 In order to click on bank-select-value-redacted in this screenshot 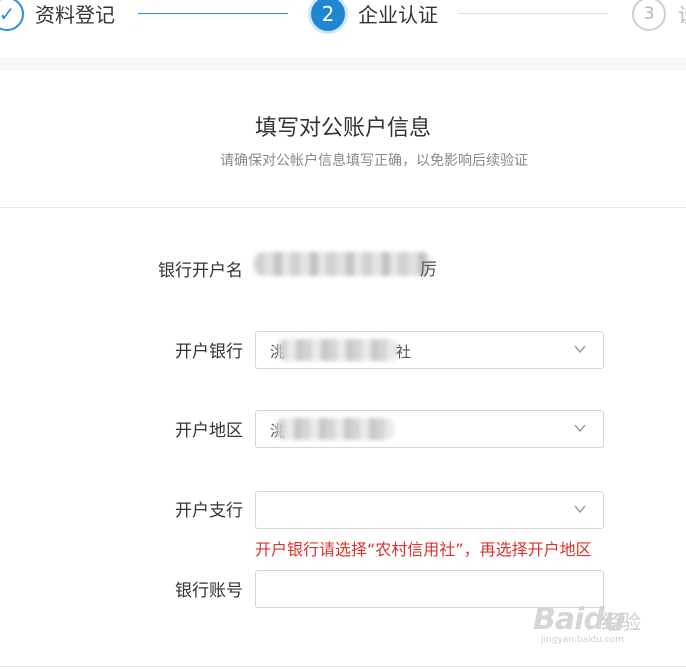, I will do `click(338, 350)`.